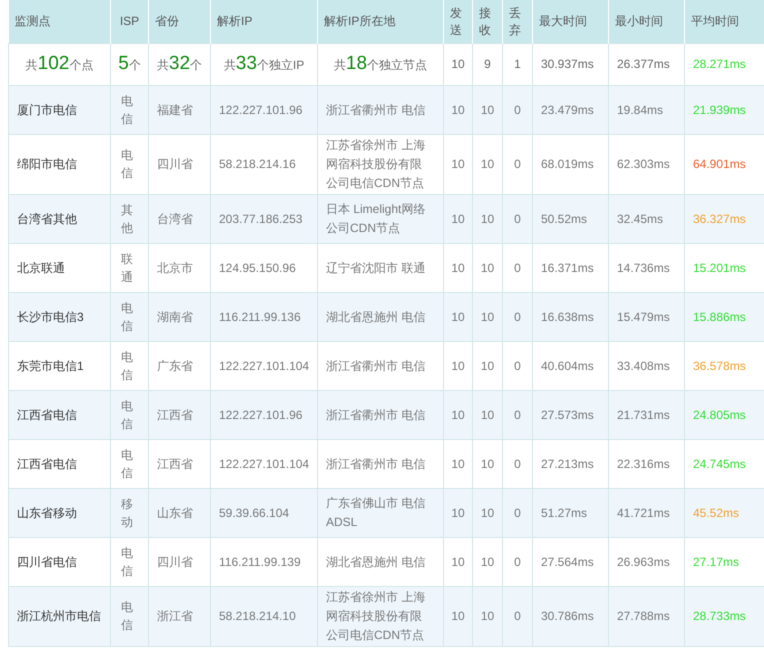 This screenshot has width=764, height=670. Describe the element at coordinates (724, 317) in the screenshot. I see `table-cell: 15.886ms` at that location.